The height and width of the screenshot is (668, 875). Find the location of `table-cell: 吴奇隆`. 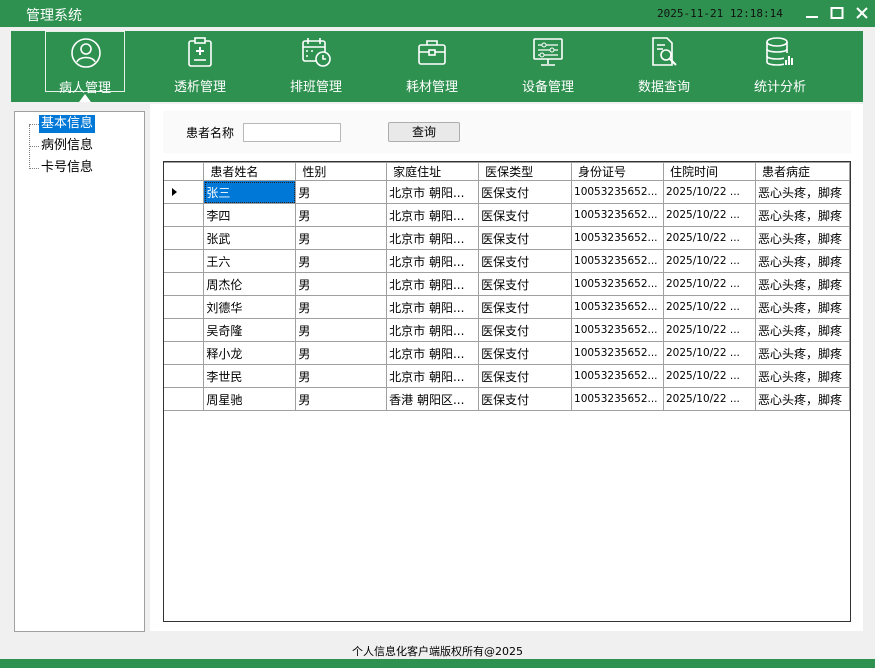

table-cell: 吴奇隆 is located at coordinates (250, 330).